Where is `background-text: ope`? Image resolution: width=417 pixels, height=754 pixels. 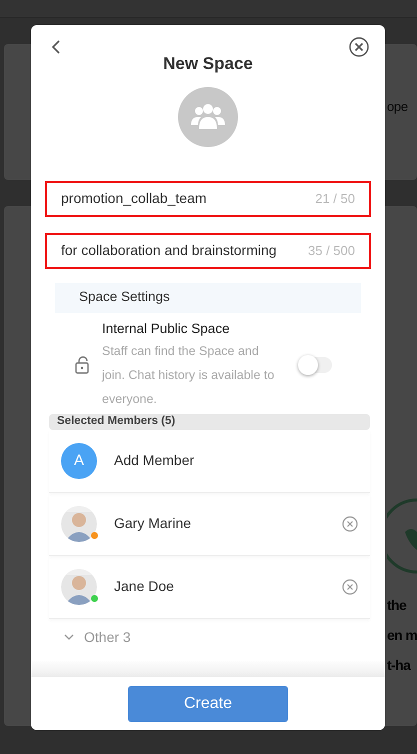
background-text: ope is located at coordinates (397, 107).